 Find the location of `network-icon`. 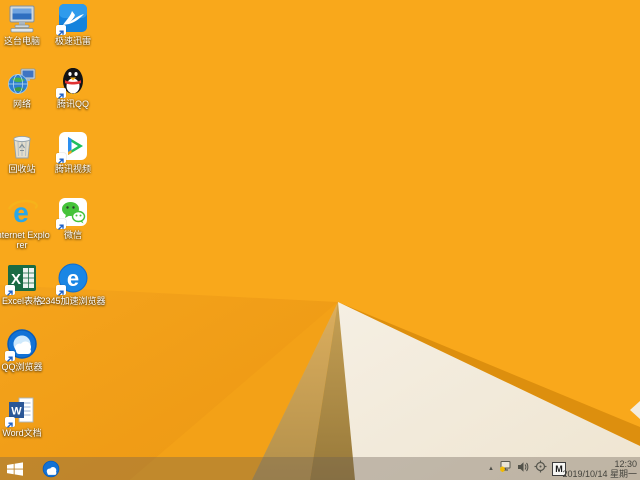

network-icon is located at coordinates (22, 81).